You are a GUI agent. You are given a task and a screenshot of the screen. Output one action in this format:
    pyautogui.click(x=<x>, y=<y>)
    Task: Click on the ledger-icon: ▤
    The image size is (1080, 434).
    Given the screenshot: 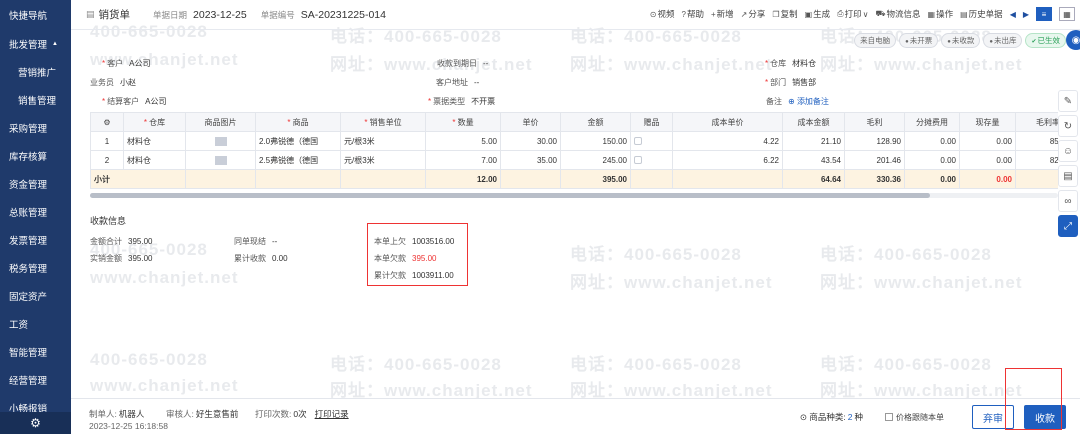 What is the action you would take?
    pyautogui.click(x=1068, y=176)
    